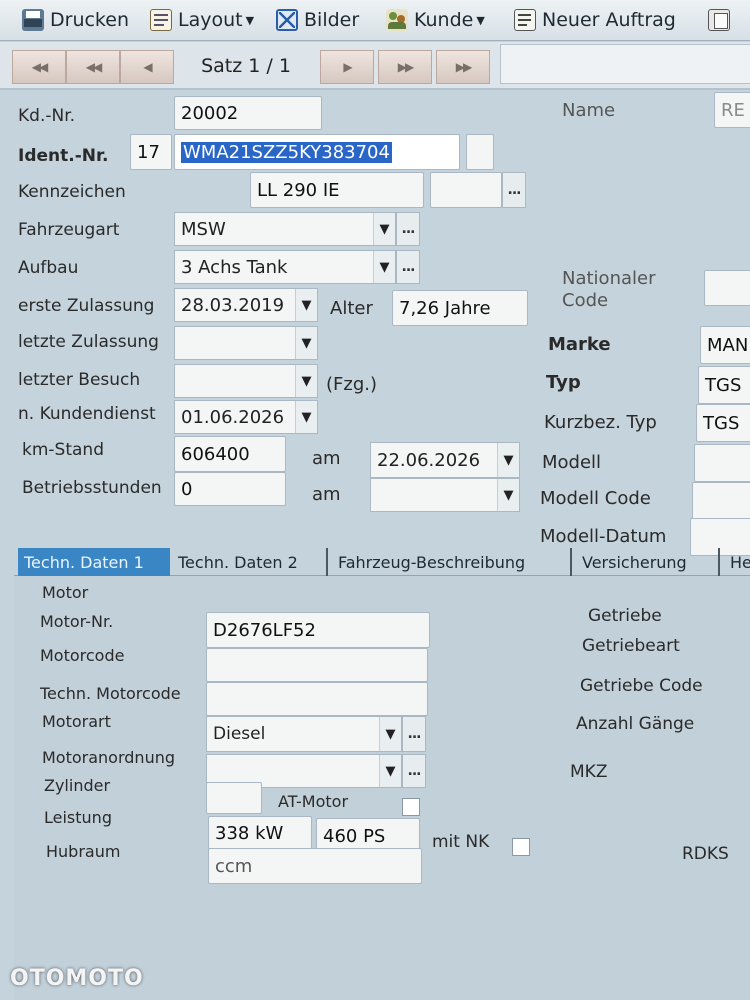  Describe the element at coordinates (609, 278) in the screenshot. I see `nationaler-code-label-1: Nationaler` at that location.